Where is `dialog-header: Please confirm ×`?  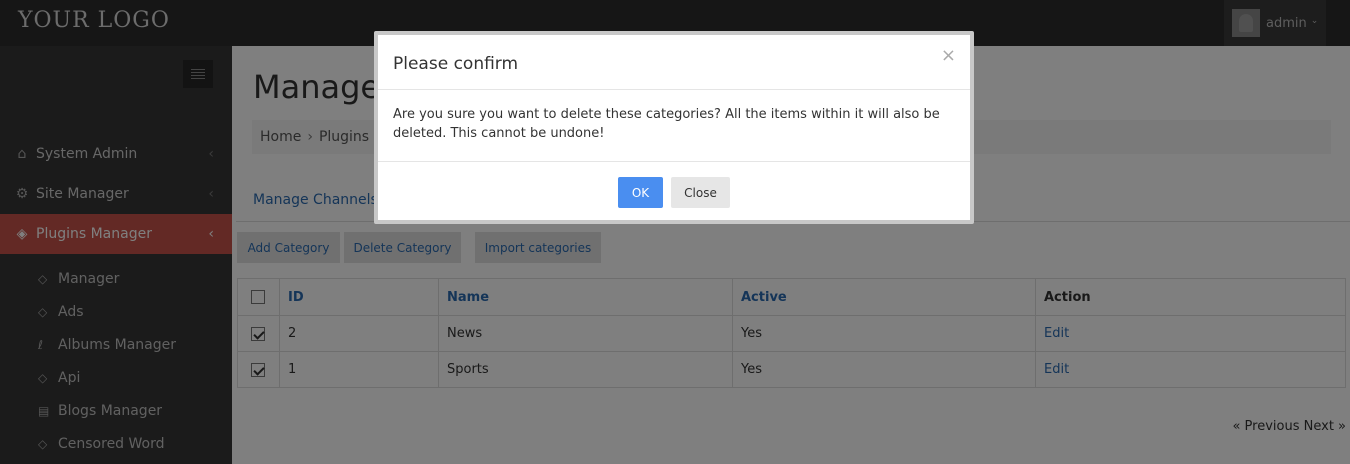
dialog-header: Please confirm × is located at coordinates (674, 62).